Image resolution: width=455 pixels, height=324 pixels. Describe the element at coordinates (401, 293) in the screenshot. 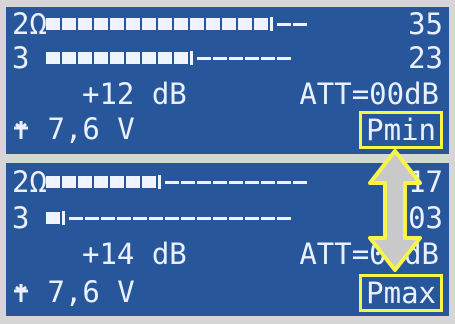

I see `mode-indicator-pmax: Pmax` at that location.